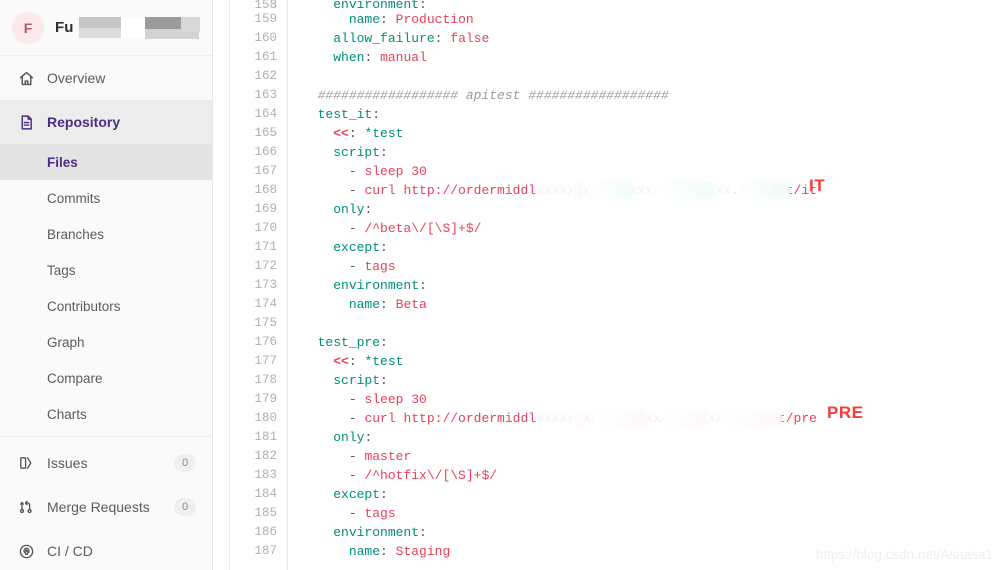  Describe the element at coordinates (265, 304) in the screenshot. I see `line-number: 174` at that location.